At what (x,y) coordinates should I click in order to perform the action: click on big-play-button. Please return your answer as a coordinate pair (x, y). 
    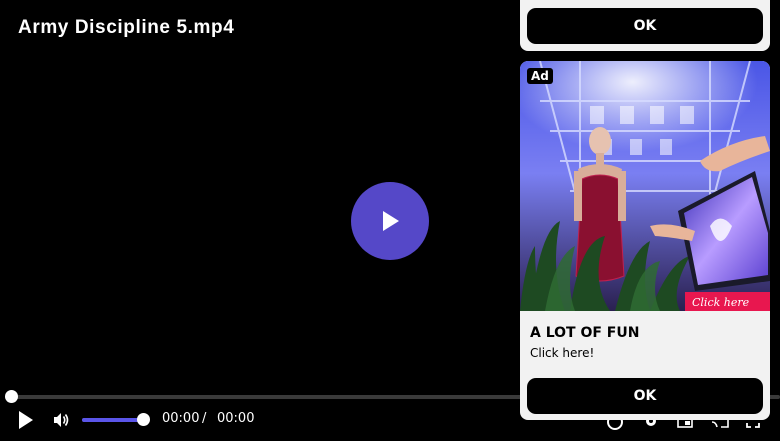
    Looking at the image, I should click on (390, 221).